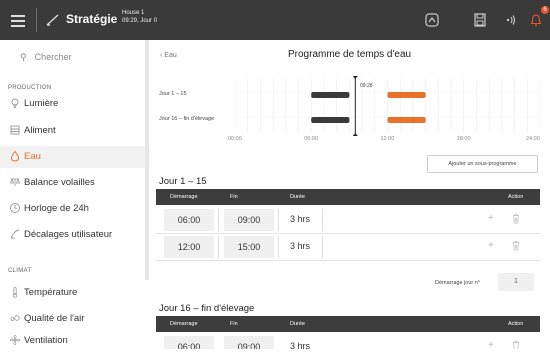 The height and width of the screenshot is (352, 550). Describe the element at coordinates (189, 247) in the screenshot. I see `start-time-field: 12:00` at that location.